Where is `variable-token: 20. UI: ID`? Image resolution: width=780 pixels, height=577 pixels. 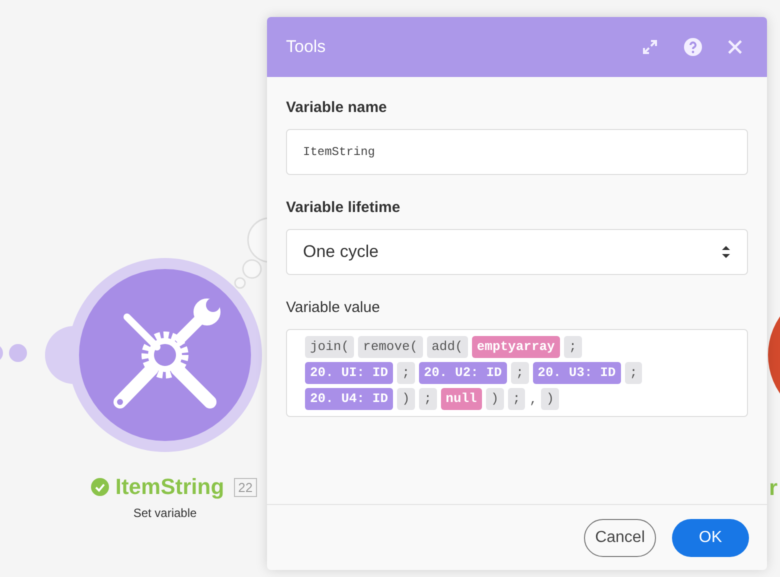 variable-token: 20. UI: ID is located at coordinates (349, 373).